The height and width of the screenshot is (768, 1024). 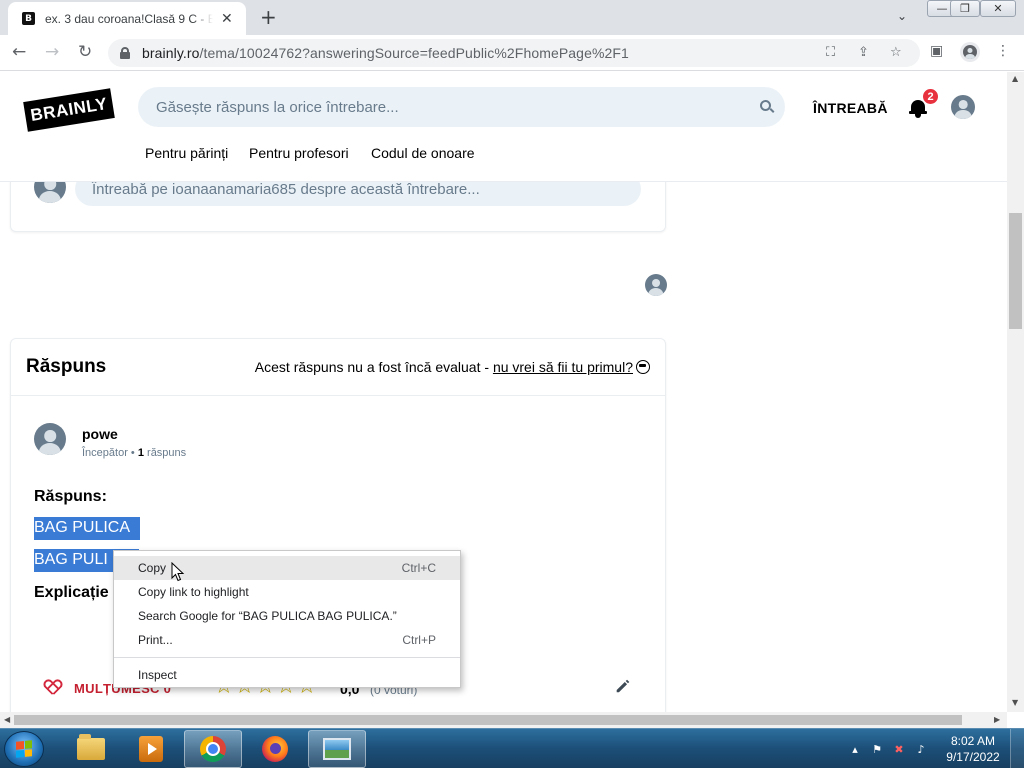 What do you see at coordinates (28, 18) in the screenshot?
I see `brainly-favicon-icon: B` at bounding box center [28, 18].